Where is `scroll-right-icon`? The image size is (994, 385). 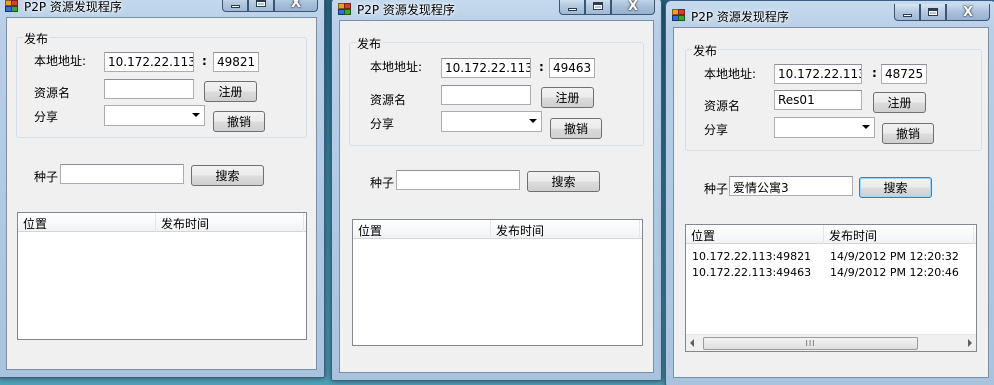
scroll-right-icon is located at coordinates (970, 343).